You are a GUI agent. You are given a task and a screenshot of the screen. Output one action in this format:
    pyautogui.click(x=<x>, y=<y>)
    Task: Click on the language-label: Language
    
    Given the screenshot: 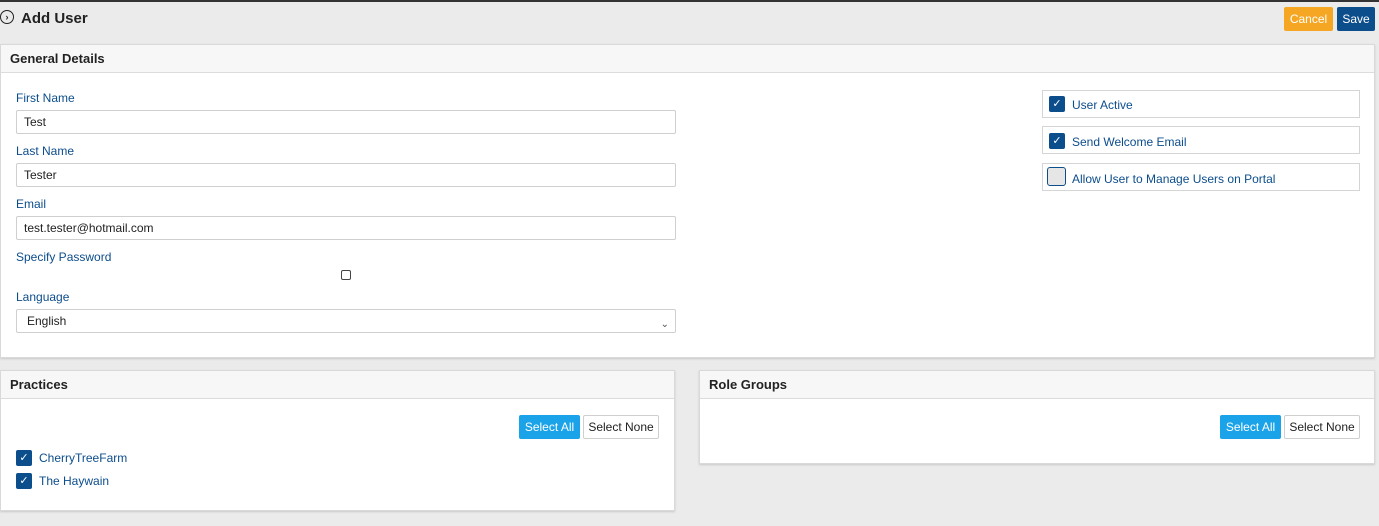 What is the action you would take?
    pyautogui.click(x=43, y=297)
    